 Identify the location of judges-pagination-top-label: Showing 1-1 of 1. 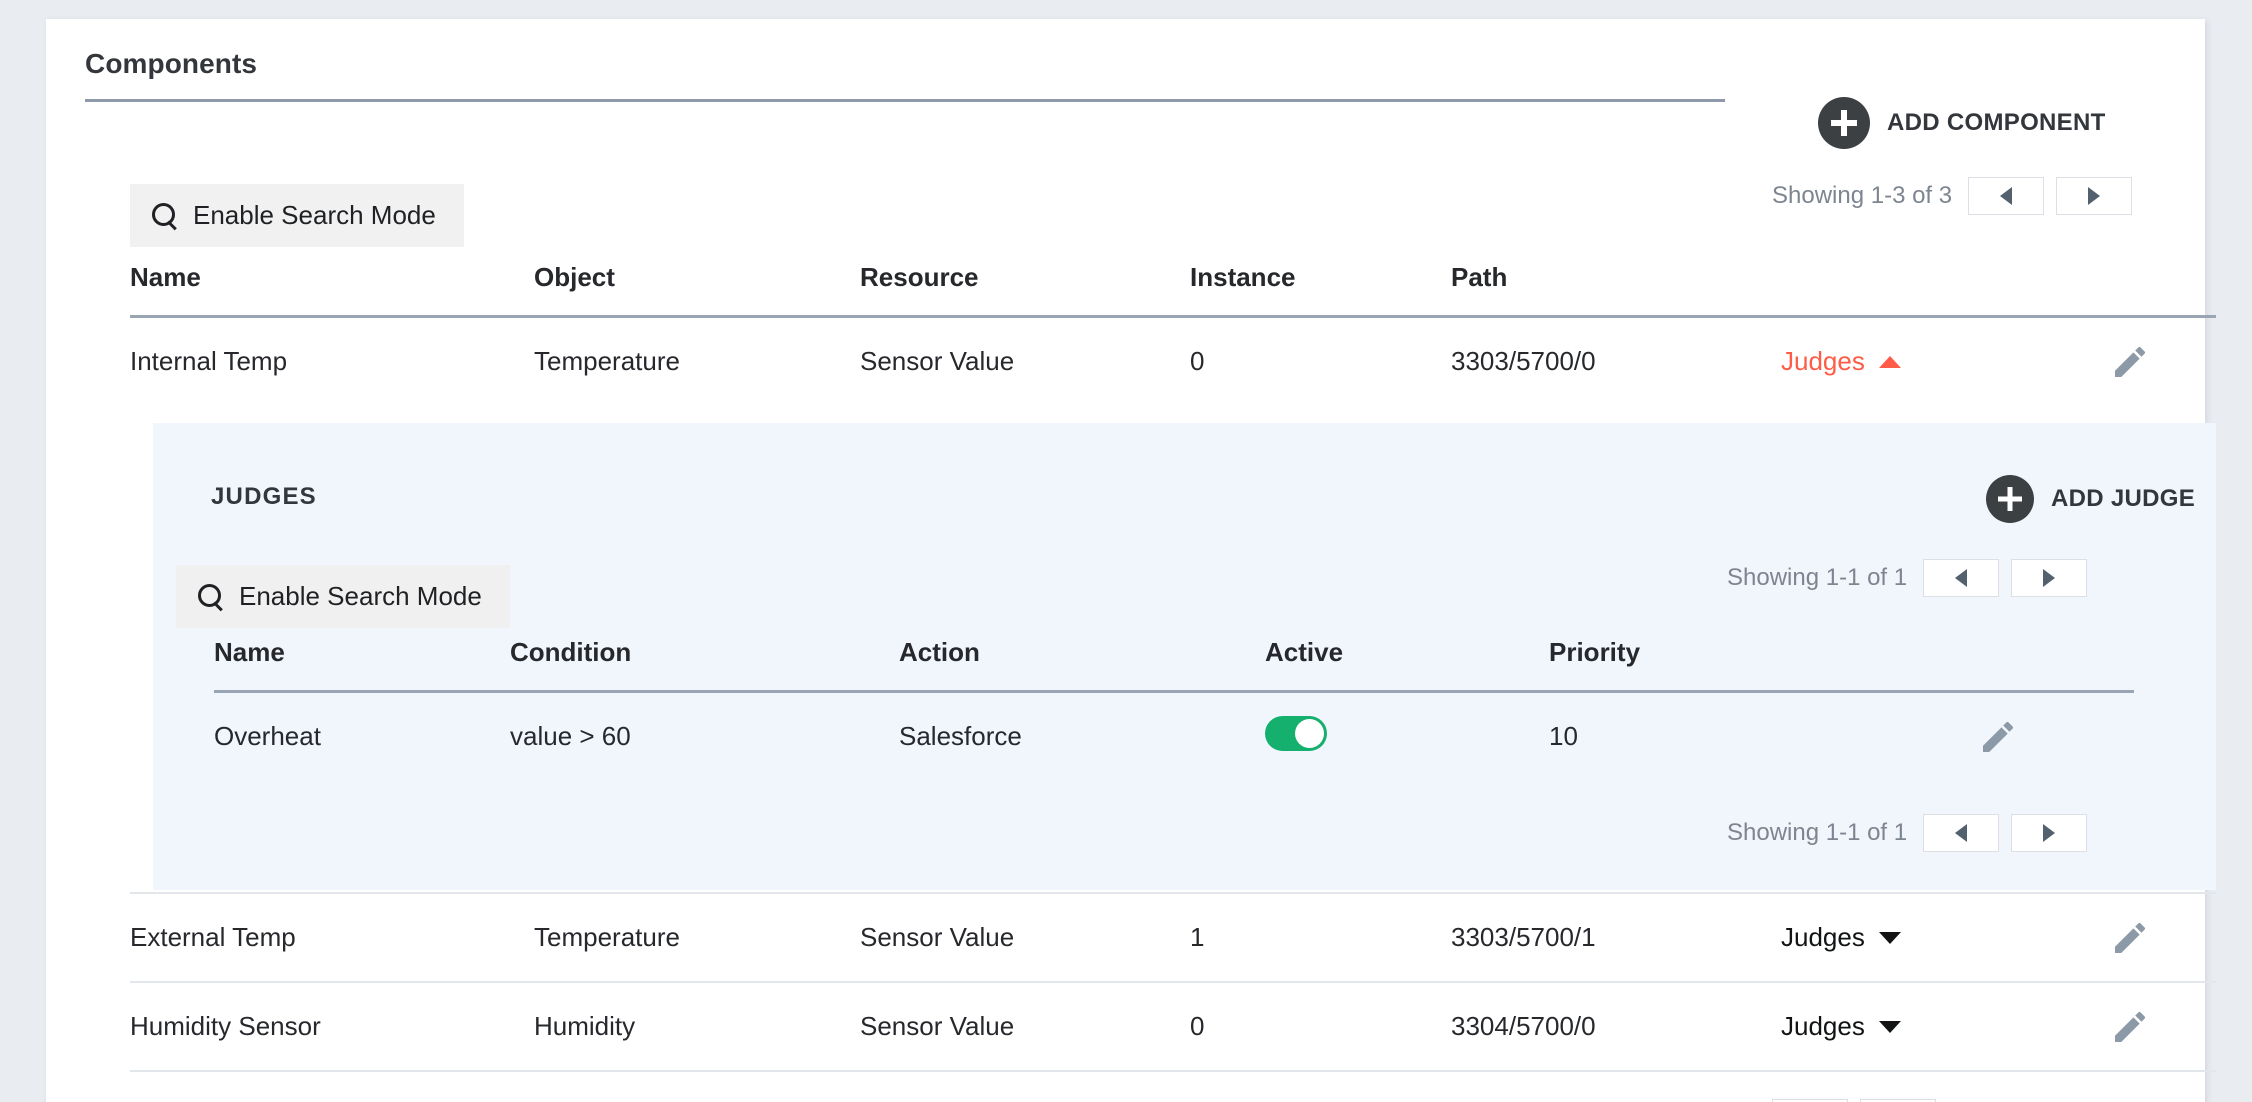
(1817, 577).